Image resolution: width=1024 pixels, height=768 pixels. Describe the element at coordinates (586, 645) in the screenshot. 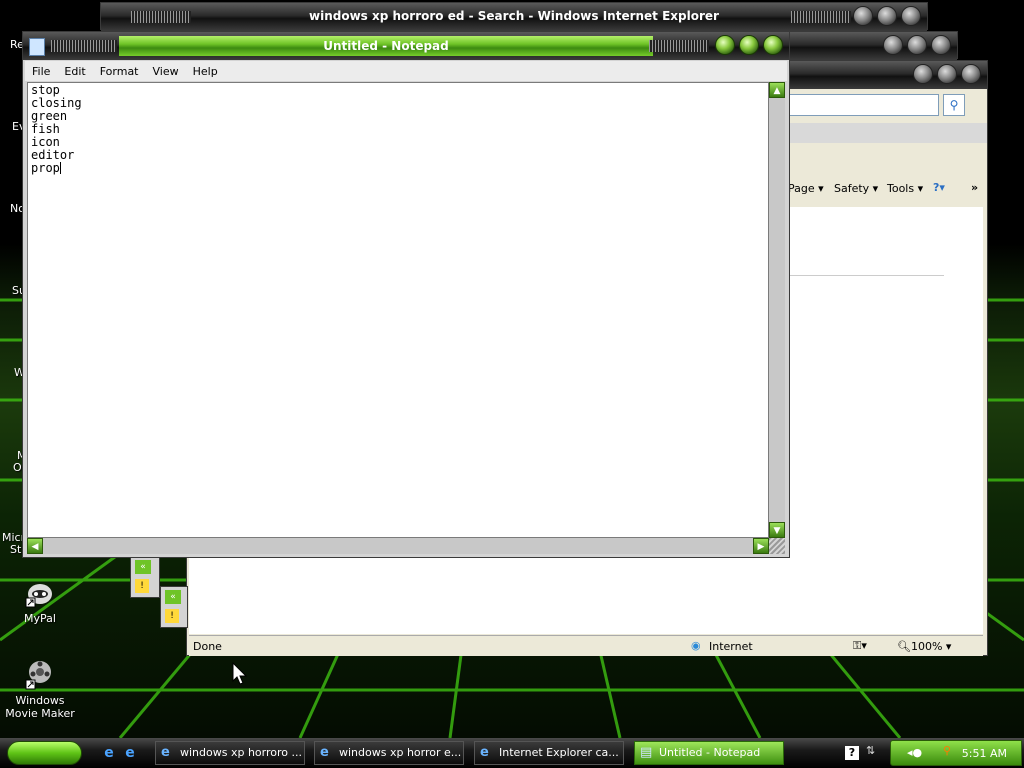

I see `status-bar: Done ◉ Internet ⚿▾ 🔍︎100% ▾` at that location.